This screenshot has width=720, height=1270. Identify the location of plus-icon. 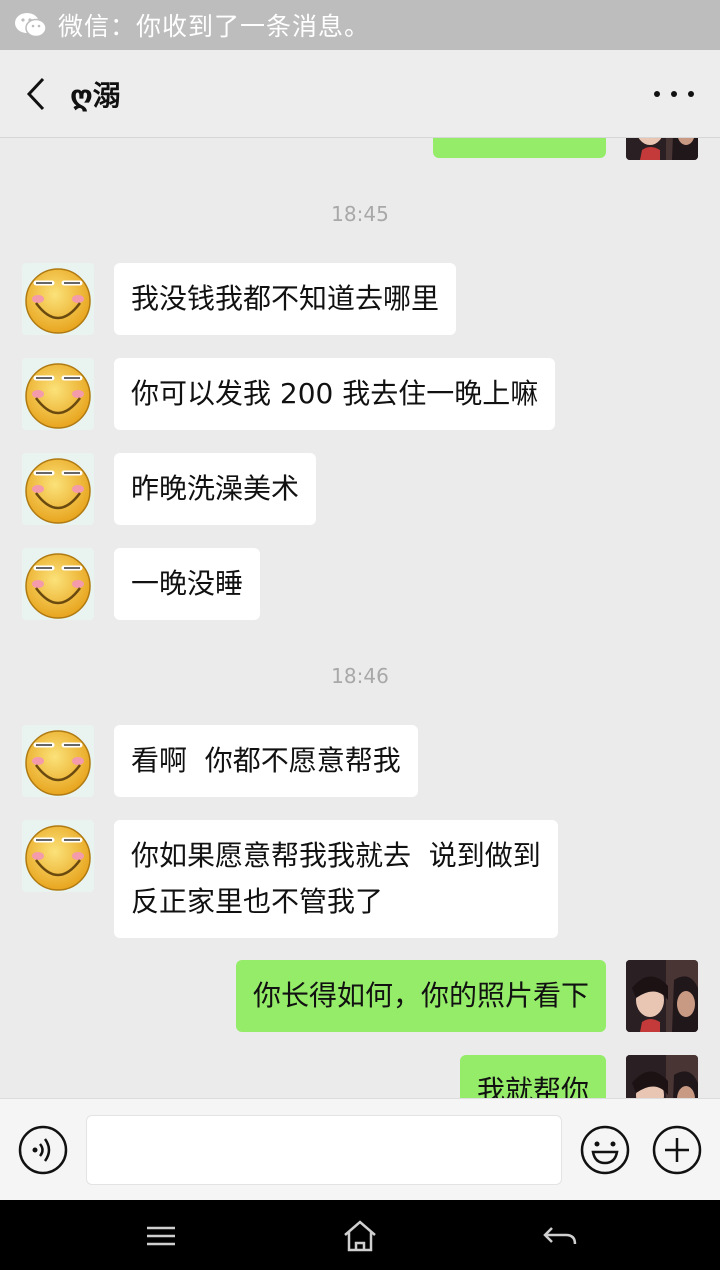
(677, 1150).